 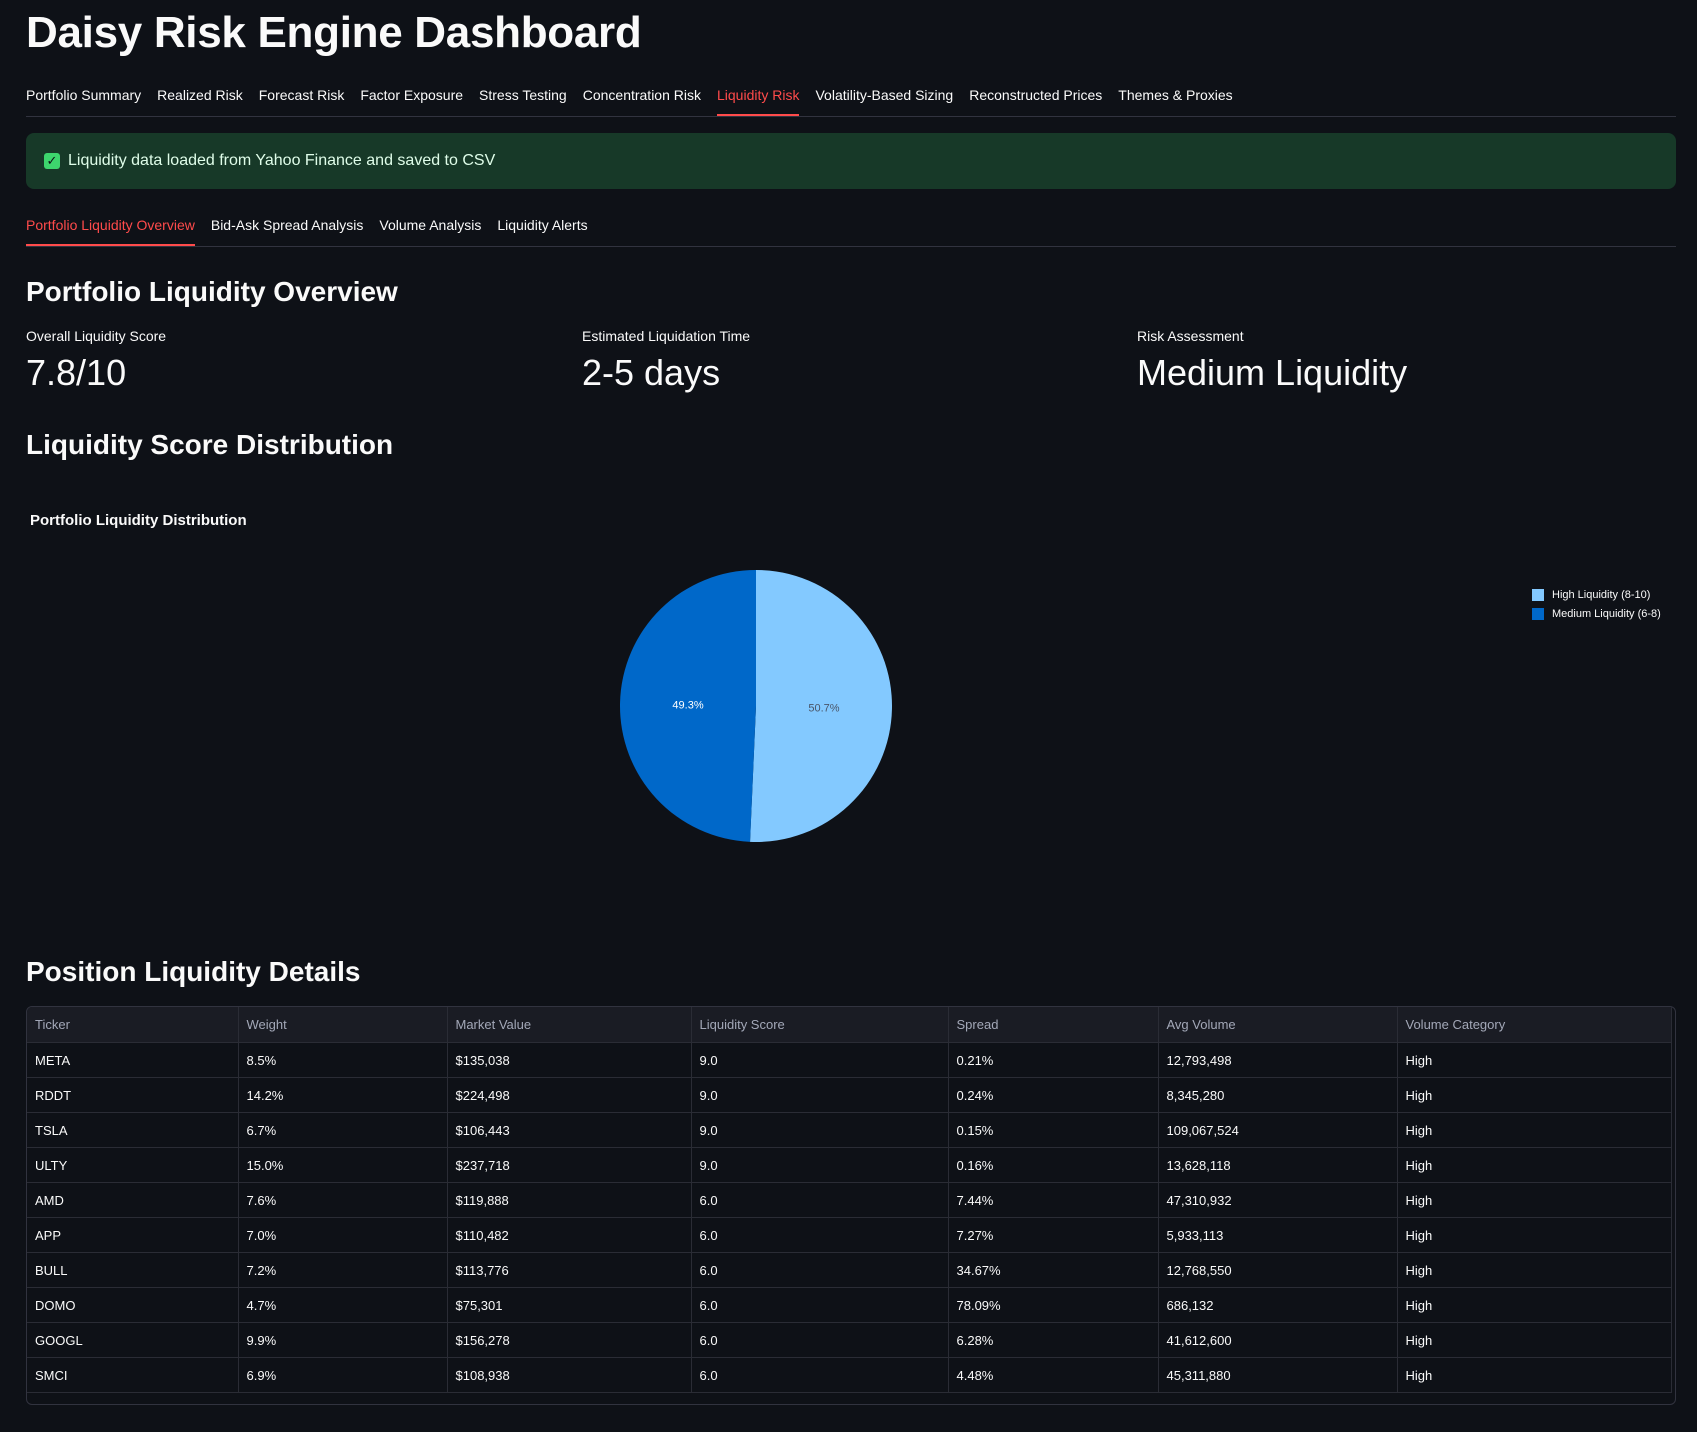 What do you see at coordinates (1278, 1305) in the screenshot?
I see `table-cell: 686,132` at bounding box center [1278, 1305].